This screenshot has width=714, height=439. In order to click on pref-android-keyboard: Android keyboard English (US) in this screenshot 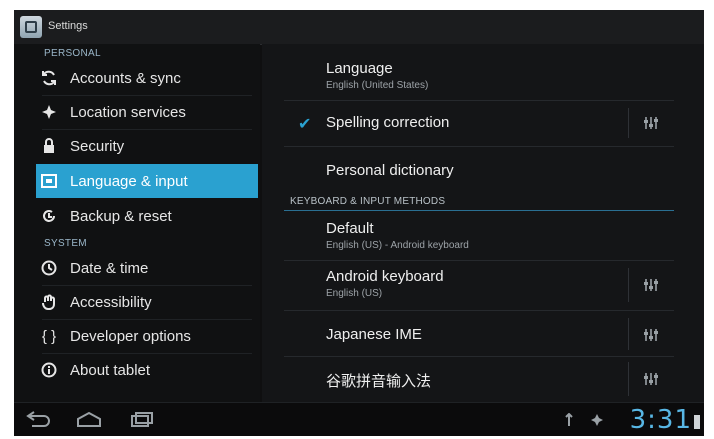, I will do `click(483, 283)`.